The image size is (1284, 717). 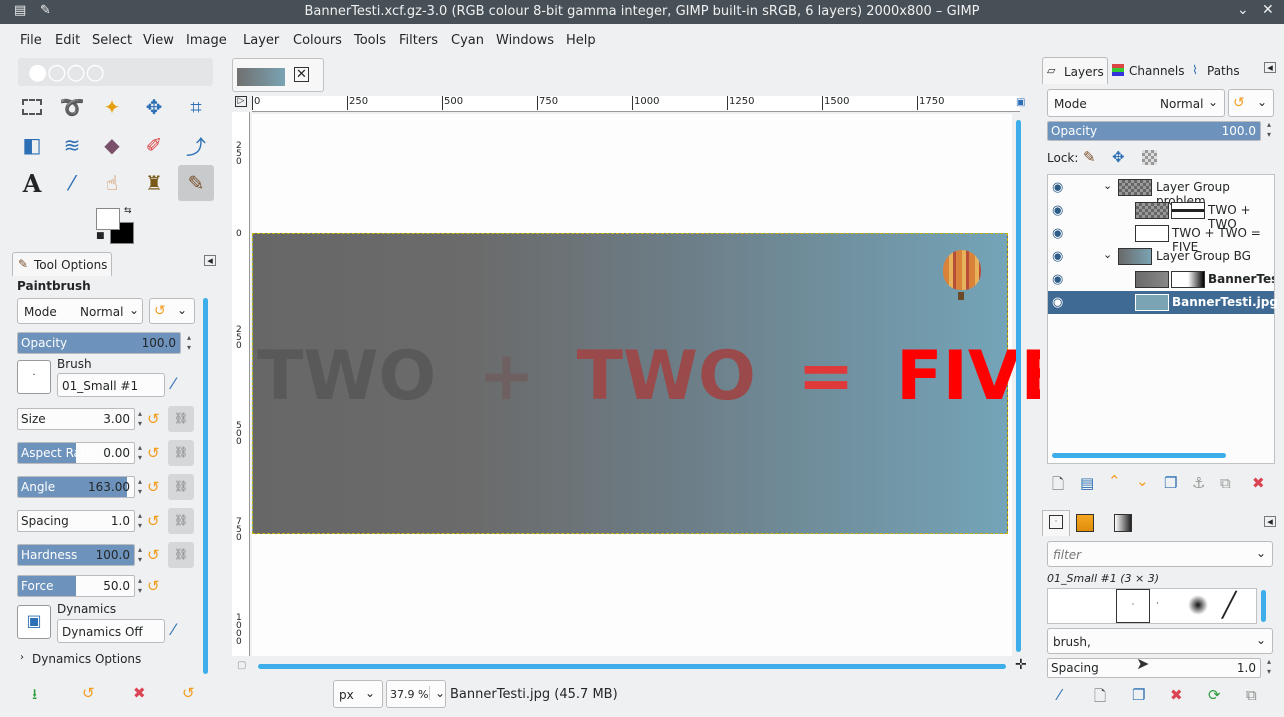 I want to click on smudge-tool-icon: ☝, so click(x=112, y=183).